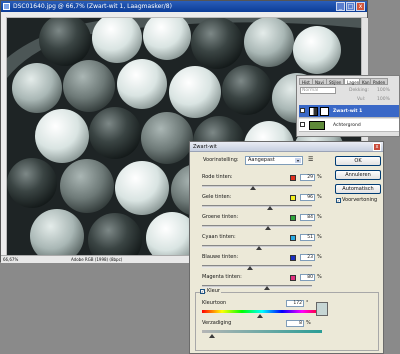 The image size is (400, 354). I want to click on tab-history: Hist, so click(306, 81).